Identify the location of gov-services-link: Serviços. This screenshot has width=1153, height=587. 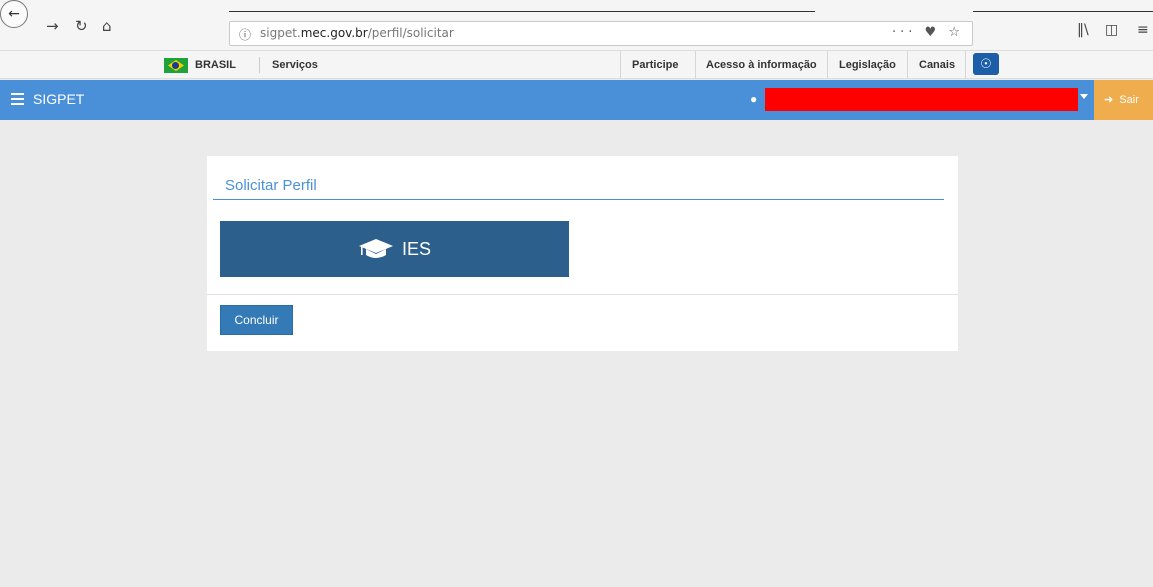
(295, 65).